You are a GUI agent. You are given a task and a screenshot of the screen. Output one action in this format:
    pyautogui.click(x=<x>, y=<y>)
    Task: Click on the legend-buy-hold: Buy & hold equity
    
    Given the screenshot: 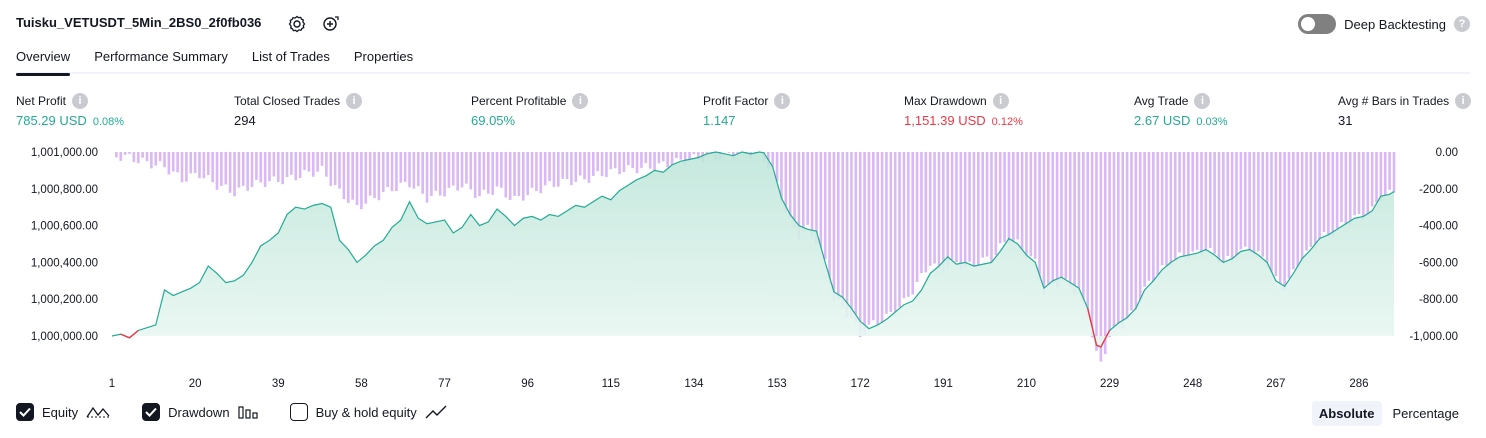 What is the action you would take?
    pyautogui.click(x=368, y=412)
    